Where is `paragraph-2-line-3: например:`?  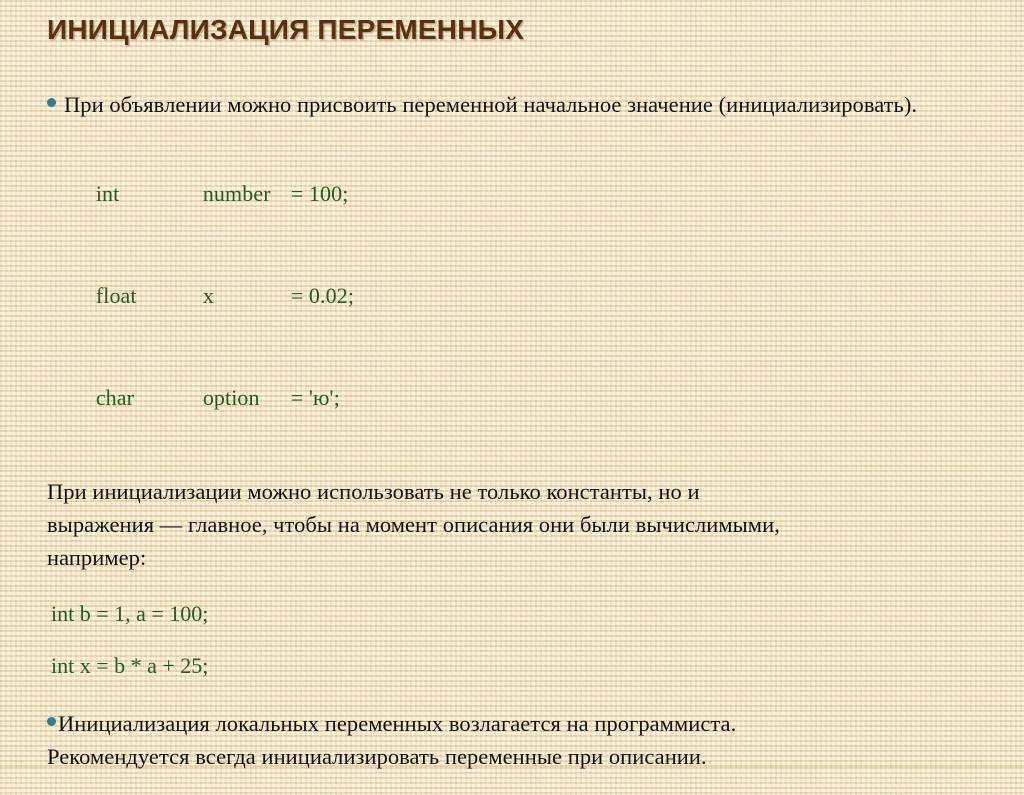 paragraph-2-line-3: например: is located at coordinates (97, 557).